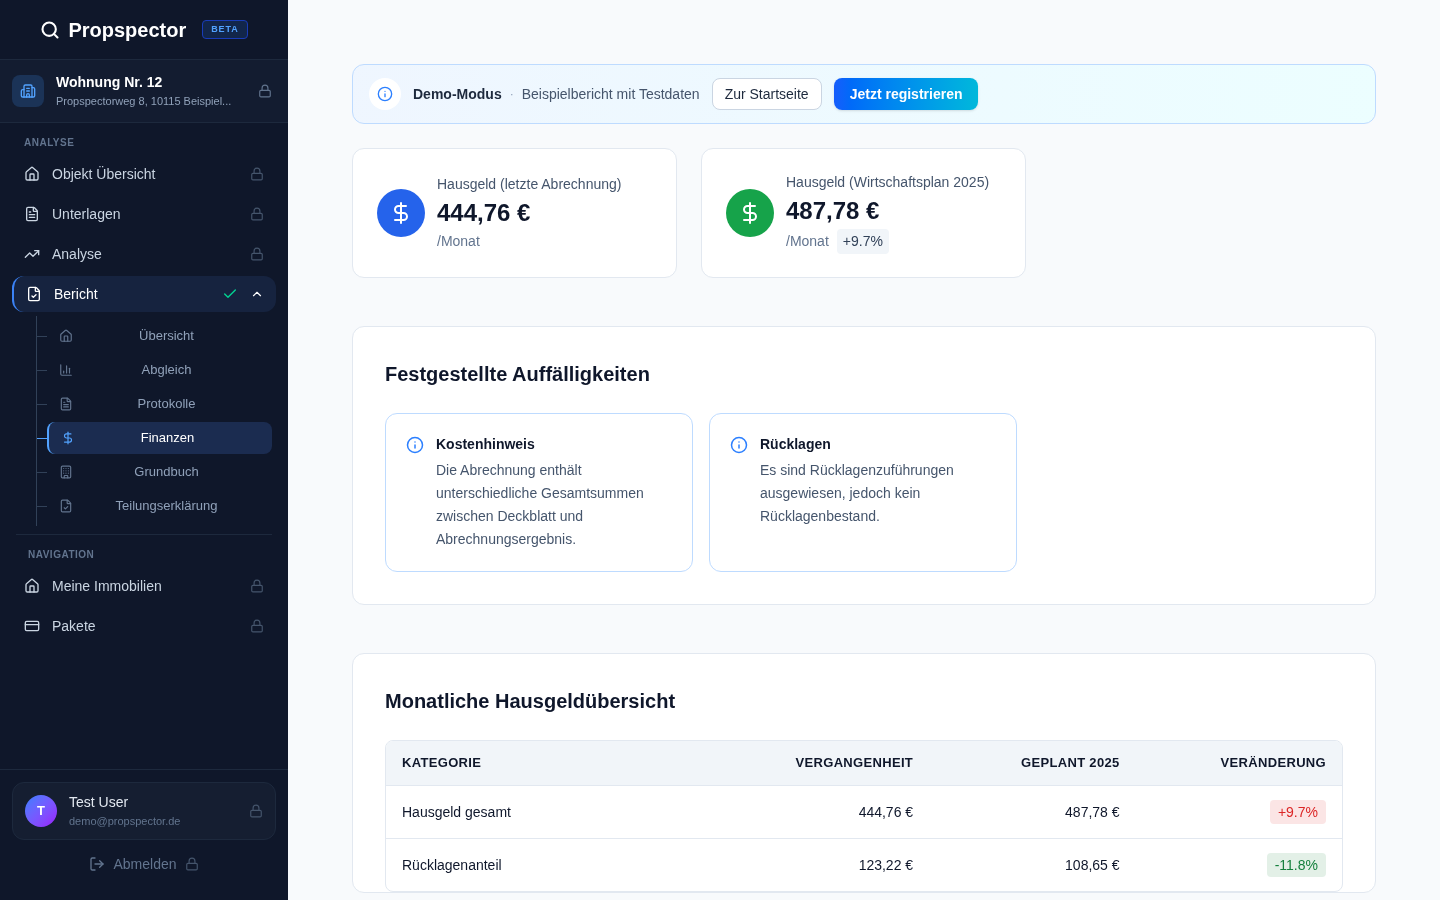  What do you see at coordinates (796, 444) in the screenshot?
I see `finding-title: Rücklagen` at bounding box center [796, 444].